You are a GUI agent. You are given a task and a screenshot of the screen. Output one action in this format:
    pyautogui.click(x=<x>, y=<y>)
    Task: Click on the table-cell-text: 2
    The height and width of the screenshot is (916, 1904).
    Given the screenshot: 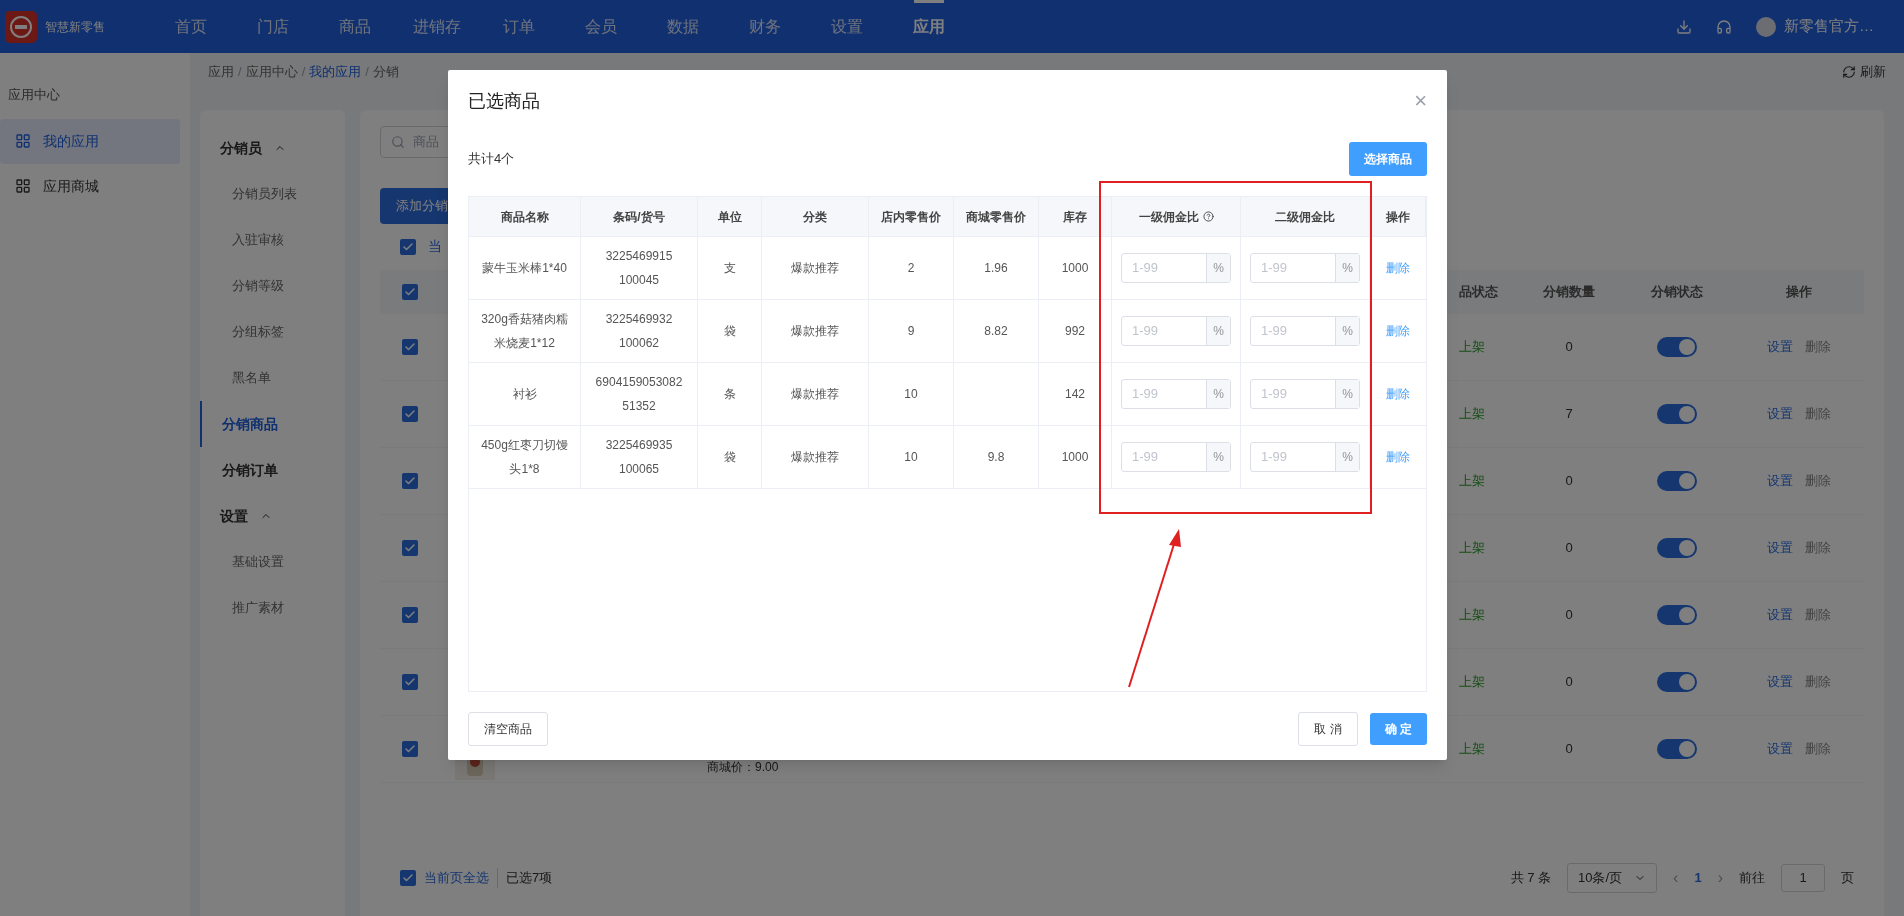 What is the action you would take?
    pyautogui.click(x=911, y=268)
    